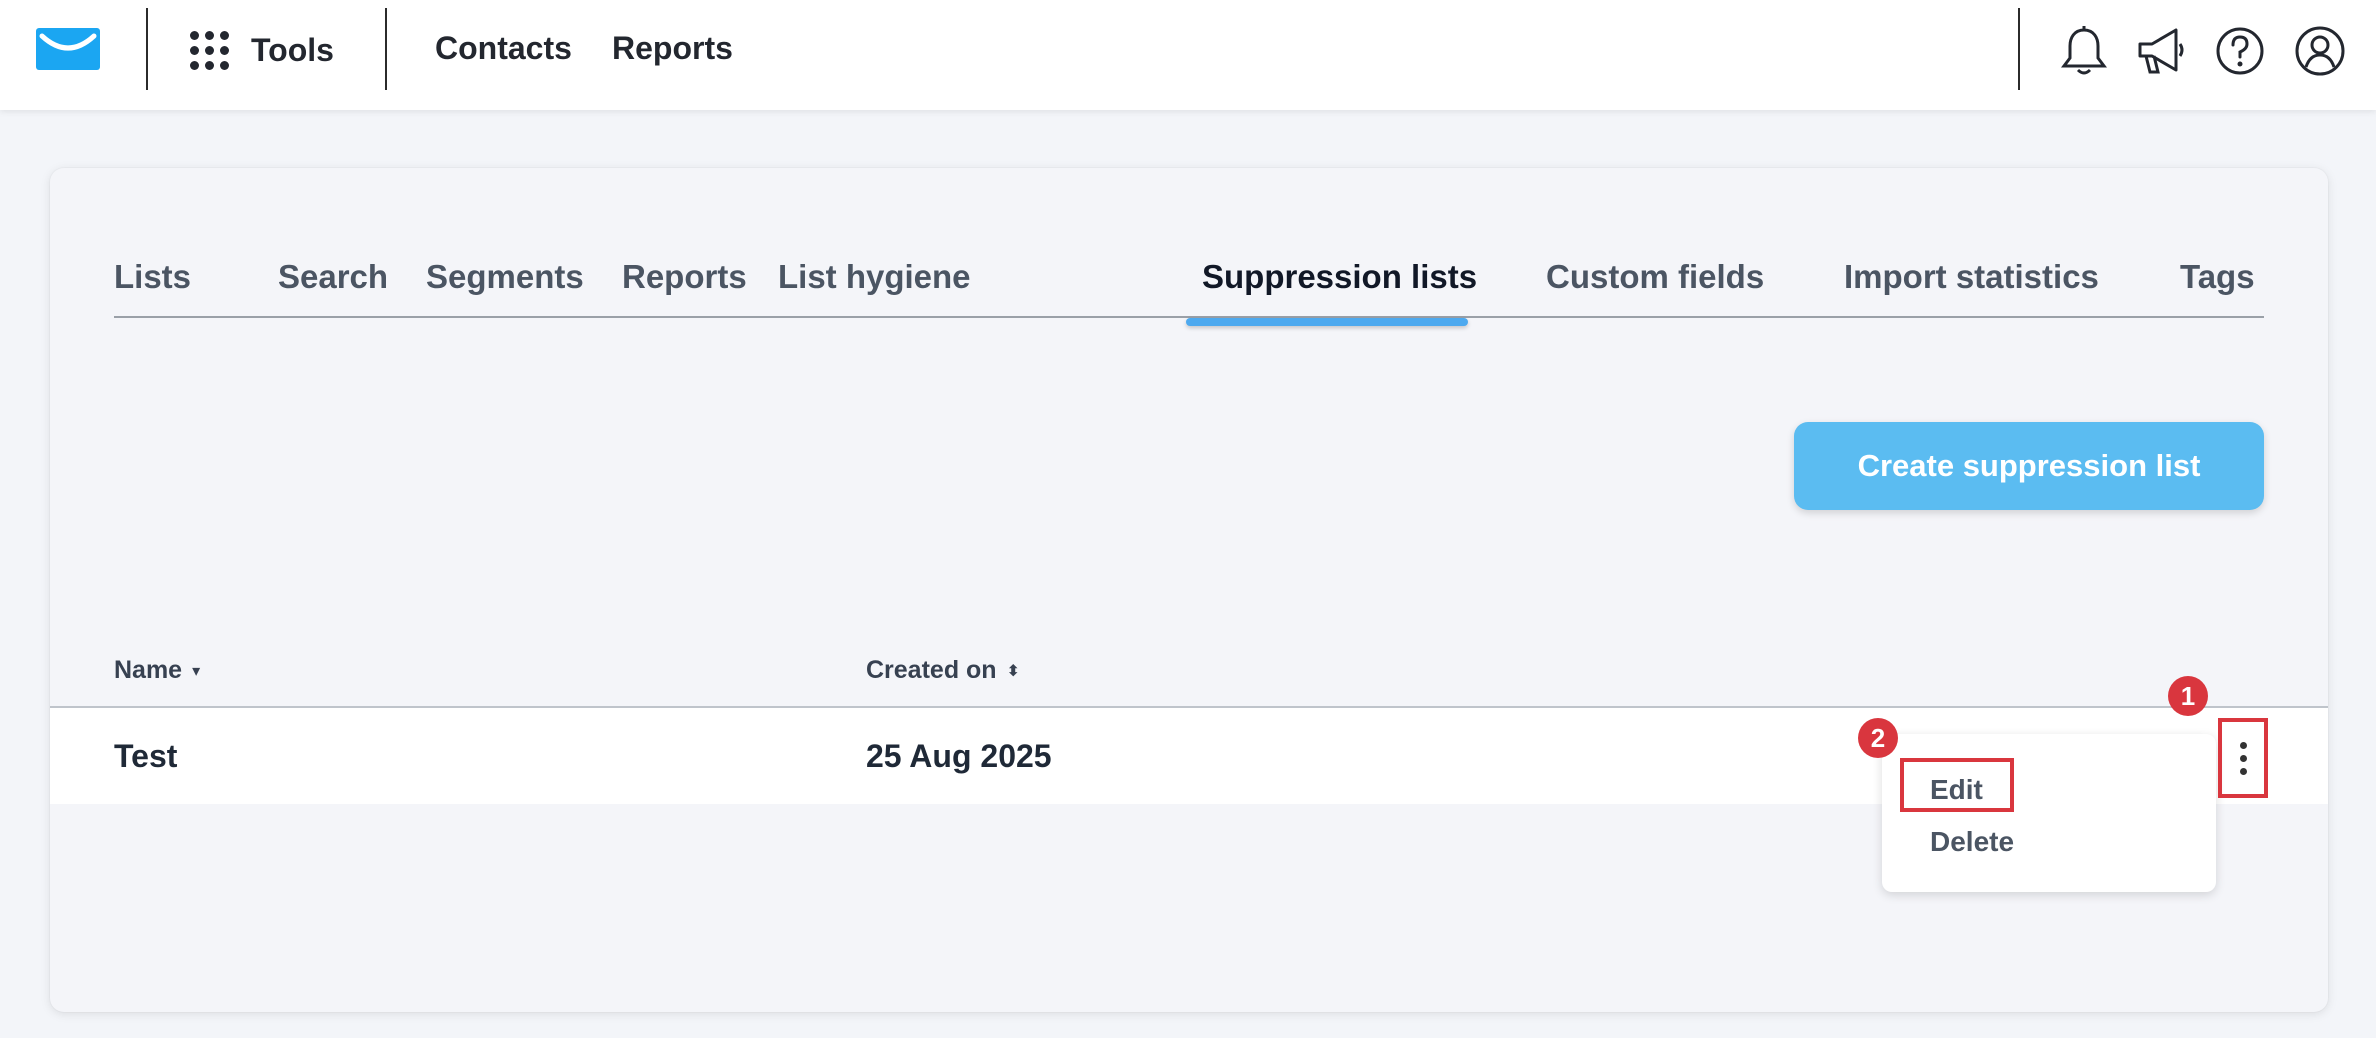 The height and width of the screenshot is (1038, 2376). Describe the element at coordinates (148, 670) in the screenshot. I see `column-header-name-label: Name` at that location.